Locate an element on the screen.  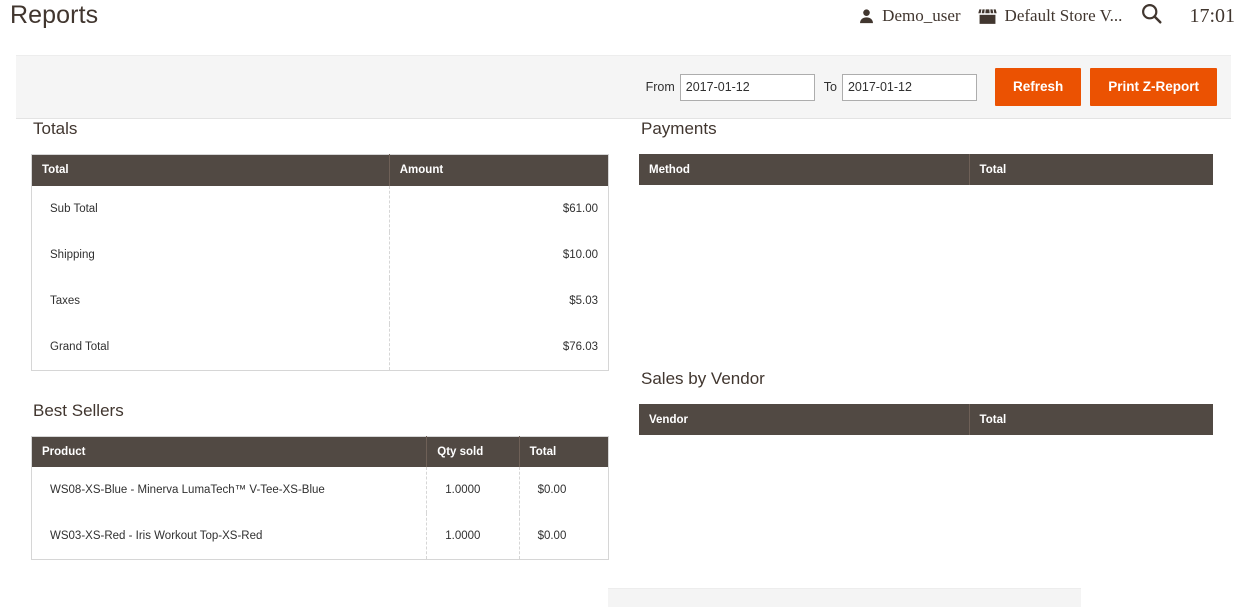
table-row: Sub Total $61.00 is located at coordinates (320, 208).